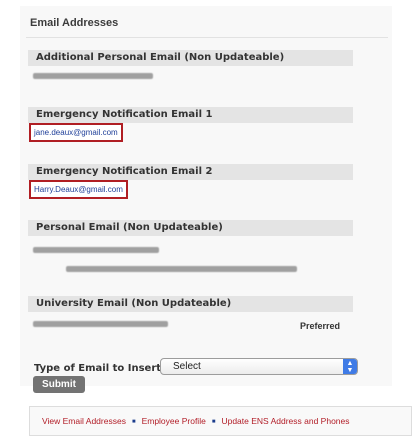 This screenshot has width=412, height=448. I want to click on nav-link-employee-profile: Employee Profile, so click(174, 421).